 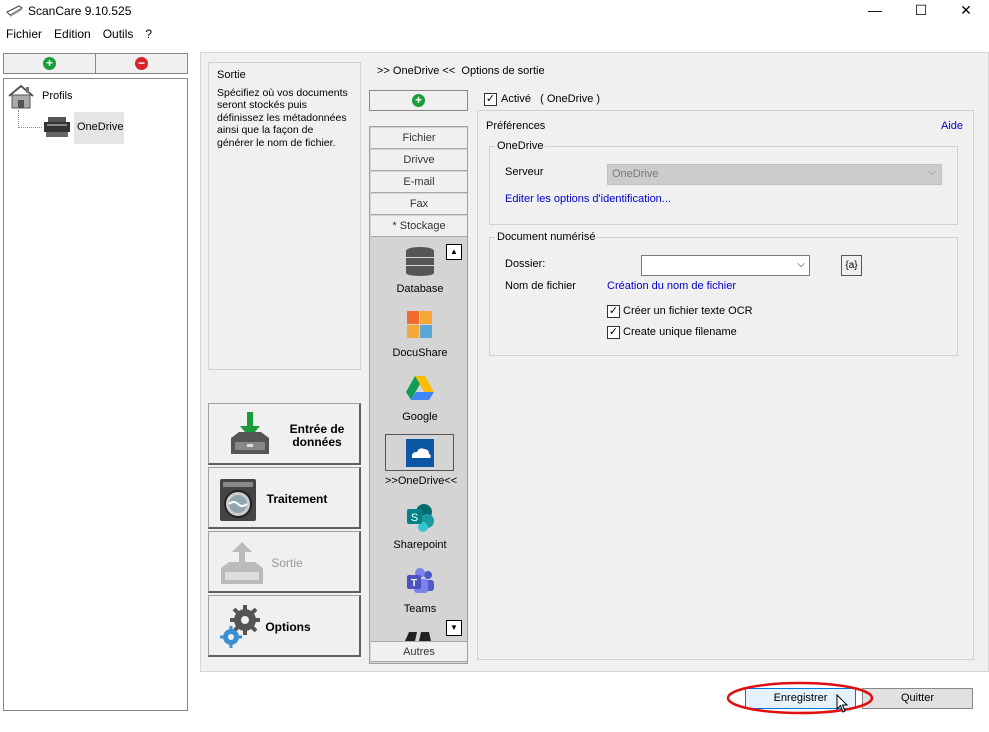 I want to click on active-checkbox: ✓, so click(x=490, y=99).